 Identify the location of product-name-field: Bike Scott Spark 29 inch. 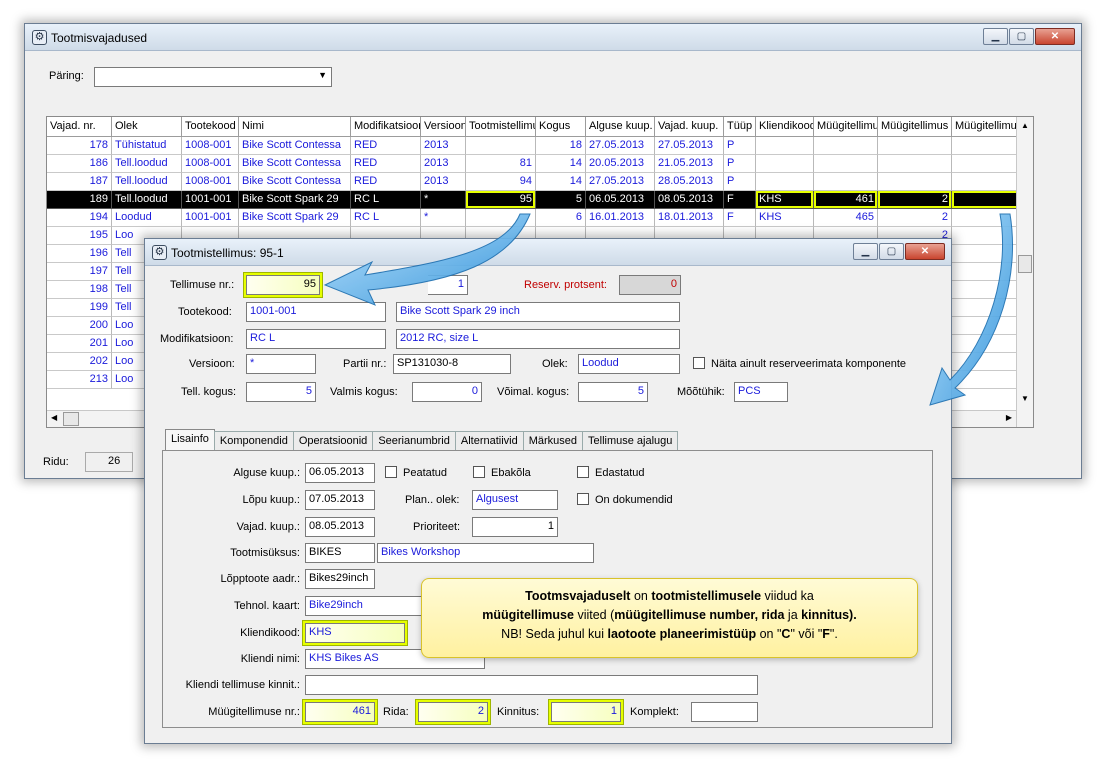
(538, 312).